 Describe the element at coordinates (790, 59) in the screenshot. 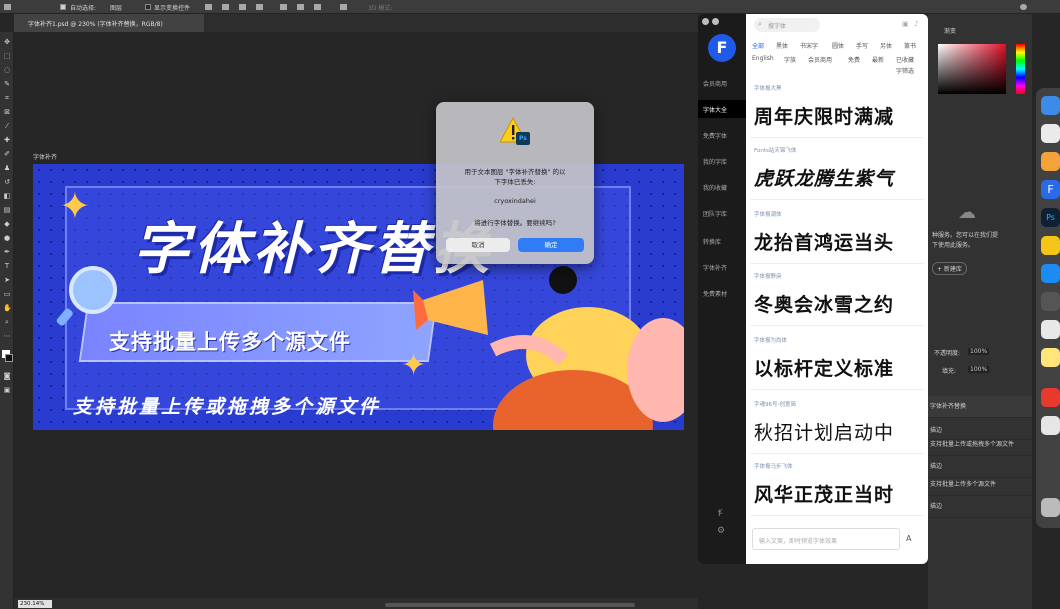

I see `category-family: 字族` at that location.